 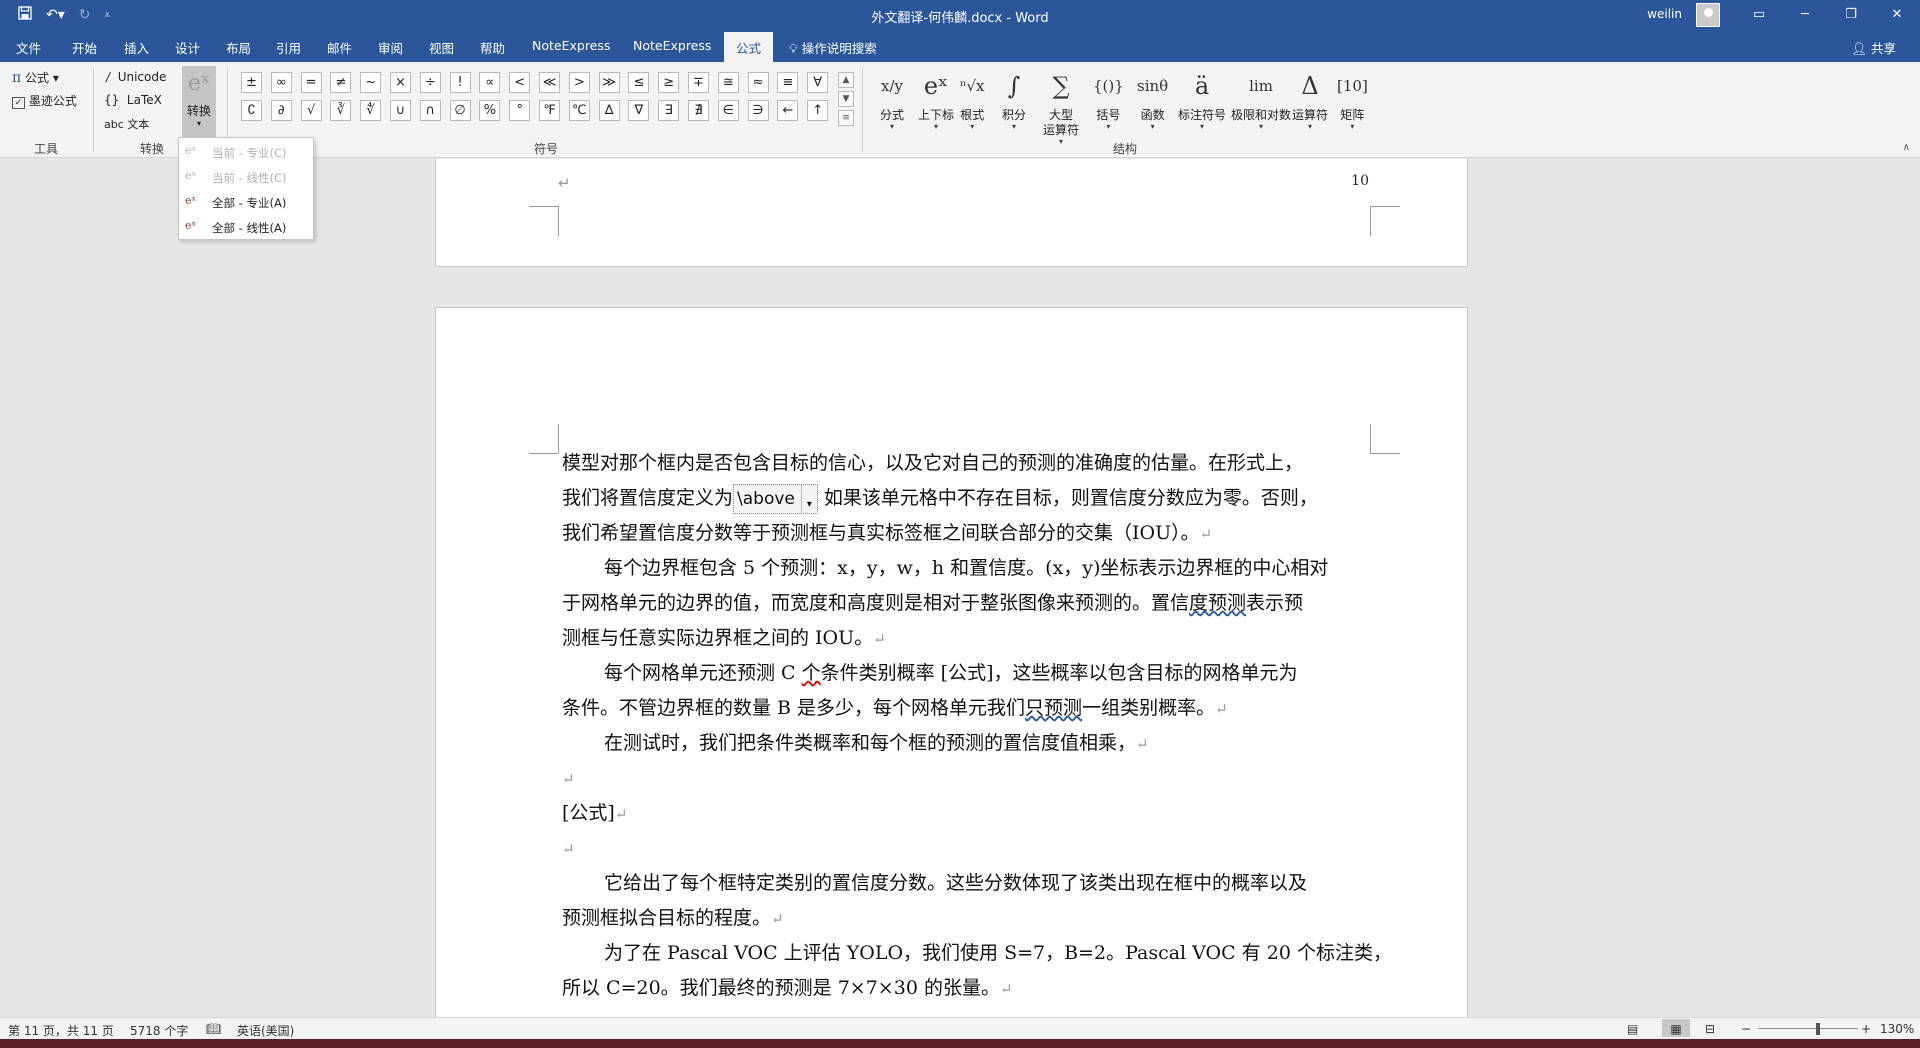 I want to click on symbol-button: ∄, so click(x=698, y=110).